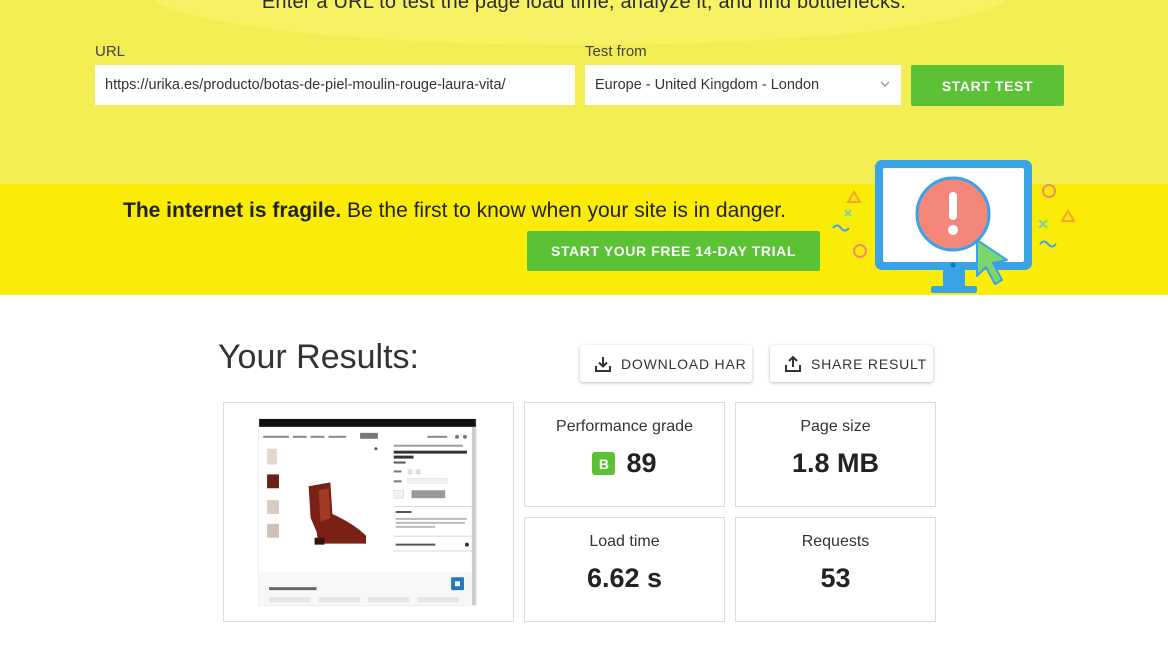 This screenshot has height=662, width=1168. I want to click on page-size-label: Page size, so click(835, 426).